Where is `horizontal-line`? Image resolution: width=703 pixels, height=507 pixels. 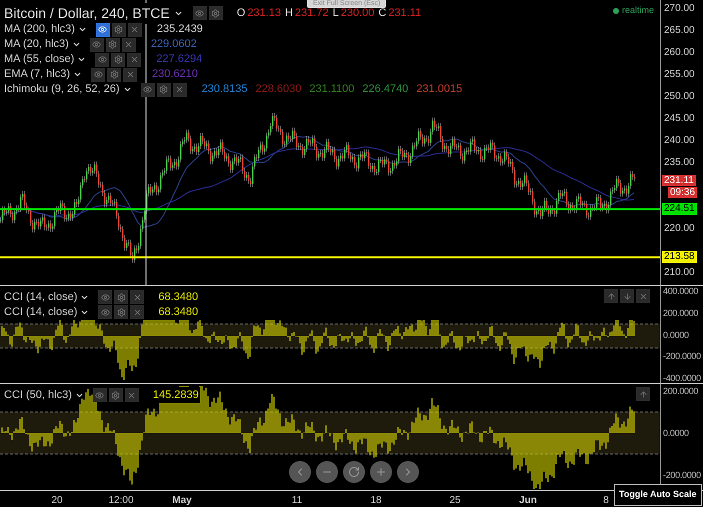 horizontal-line is located at coordinates (330, 209).